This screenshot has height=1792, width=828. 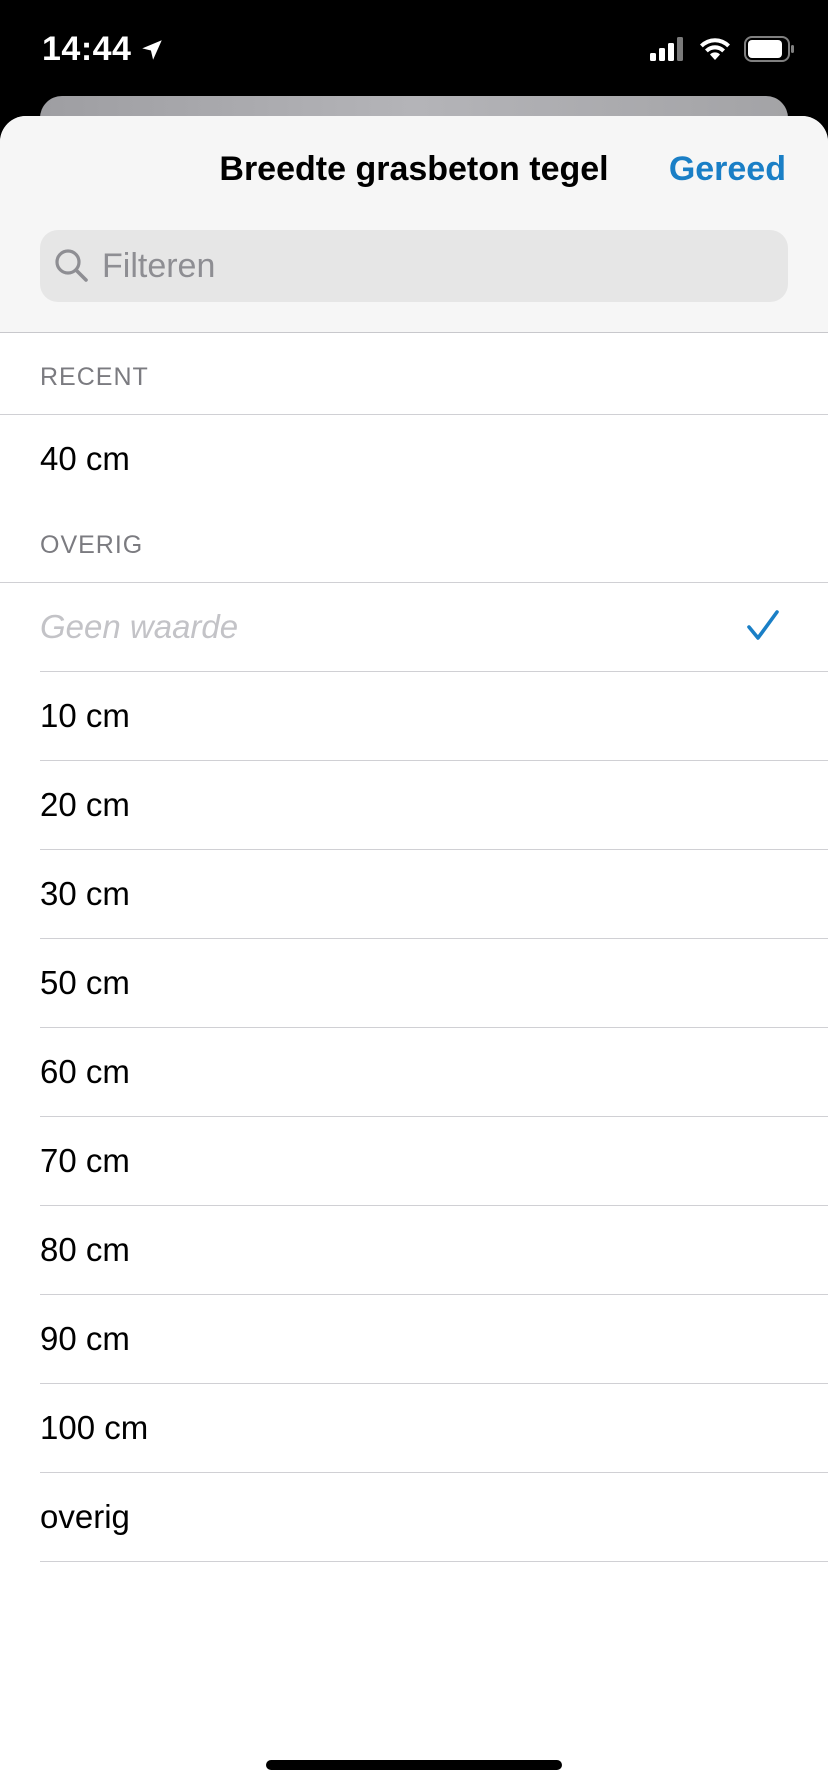 I want to click on list-item: overig, so click(x=434, y=1517).